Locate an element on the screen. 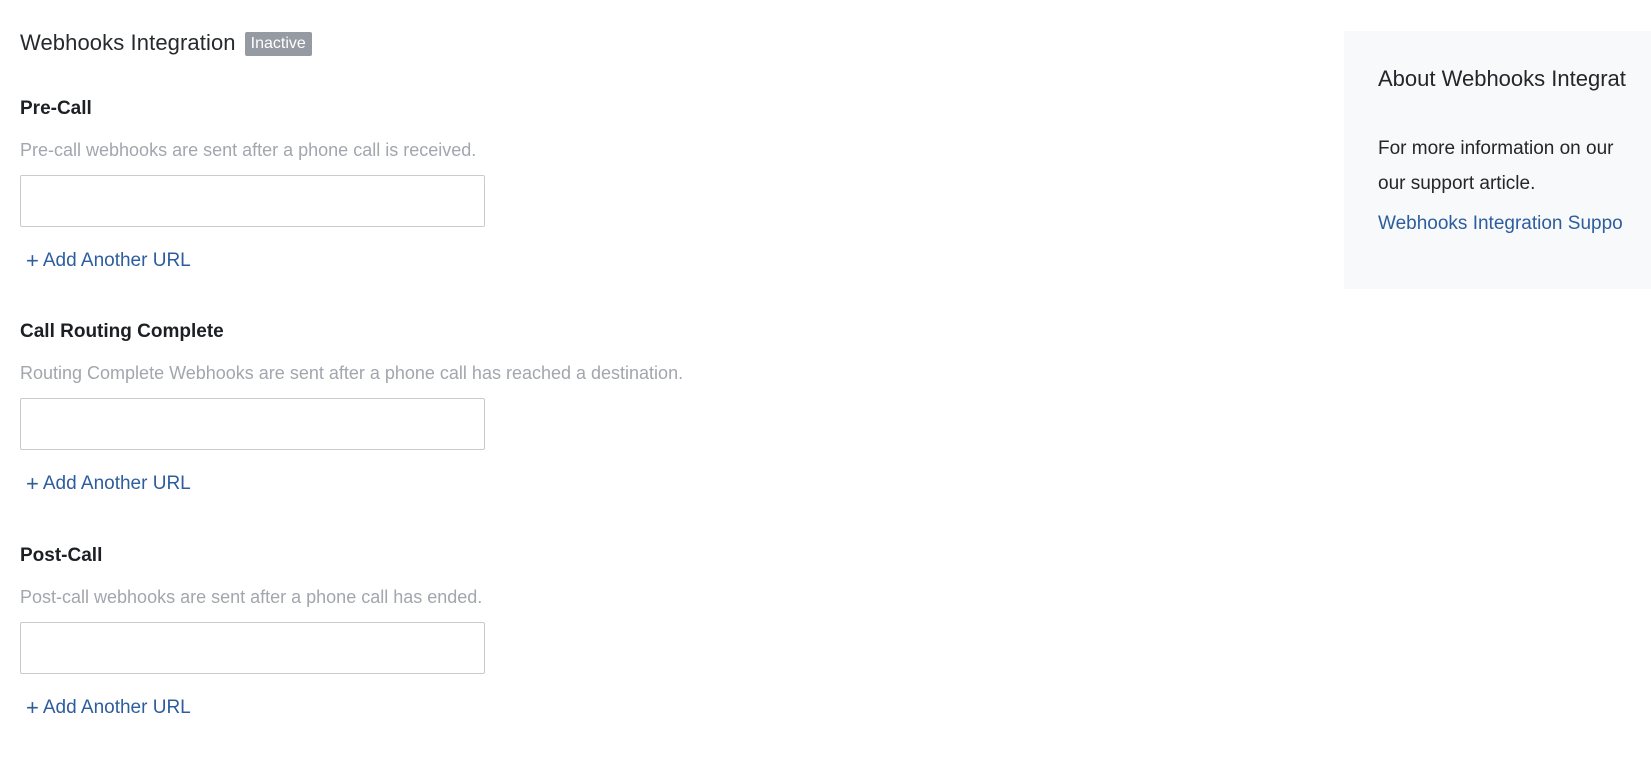 The image size is (1651, 772). post-call-url-input is located at coordinates (252, 648).